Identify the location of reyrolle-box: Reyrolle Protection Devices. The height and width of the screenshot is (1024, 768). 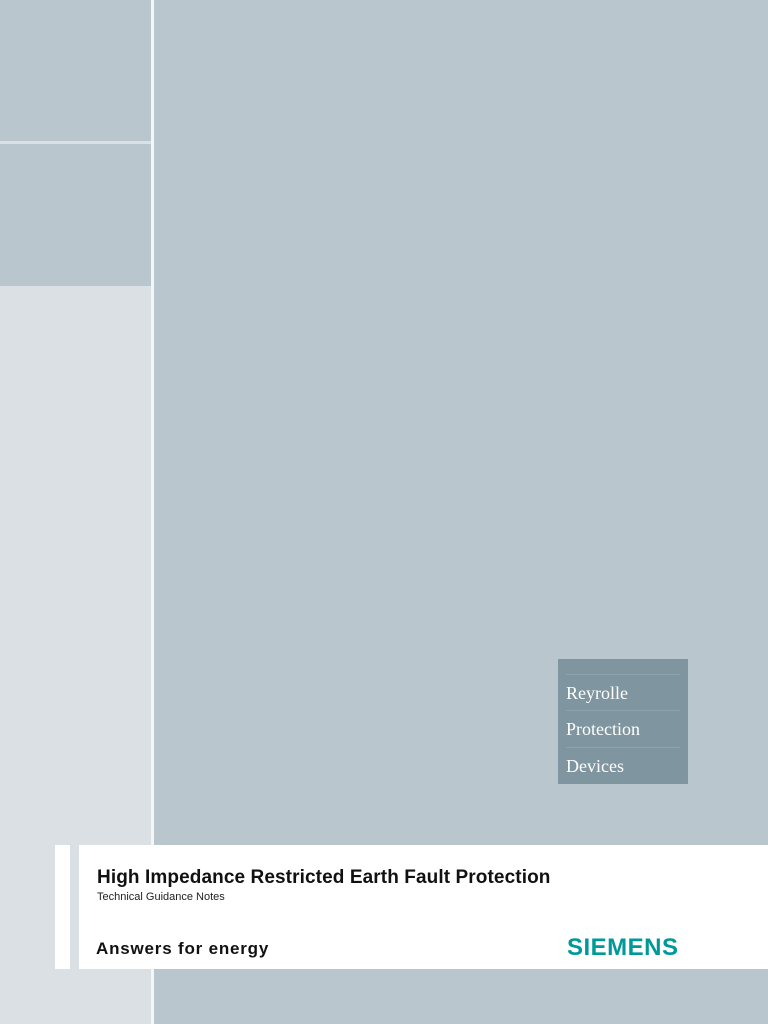
(623, 721).